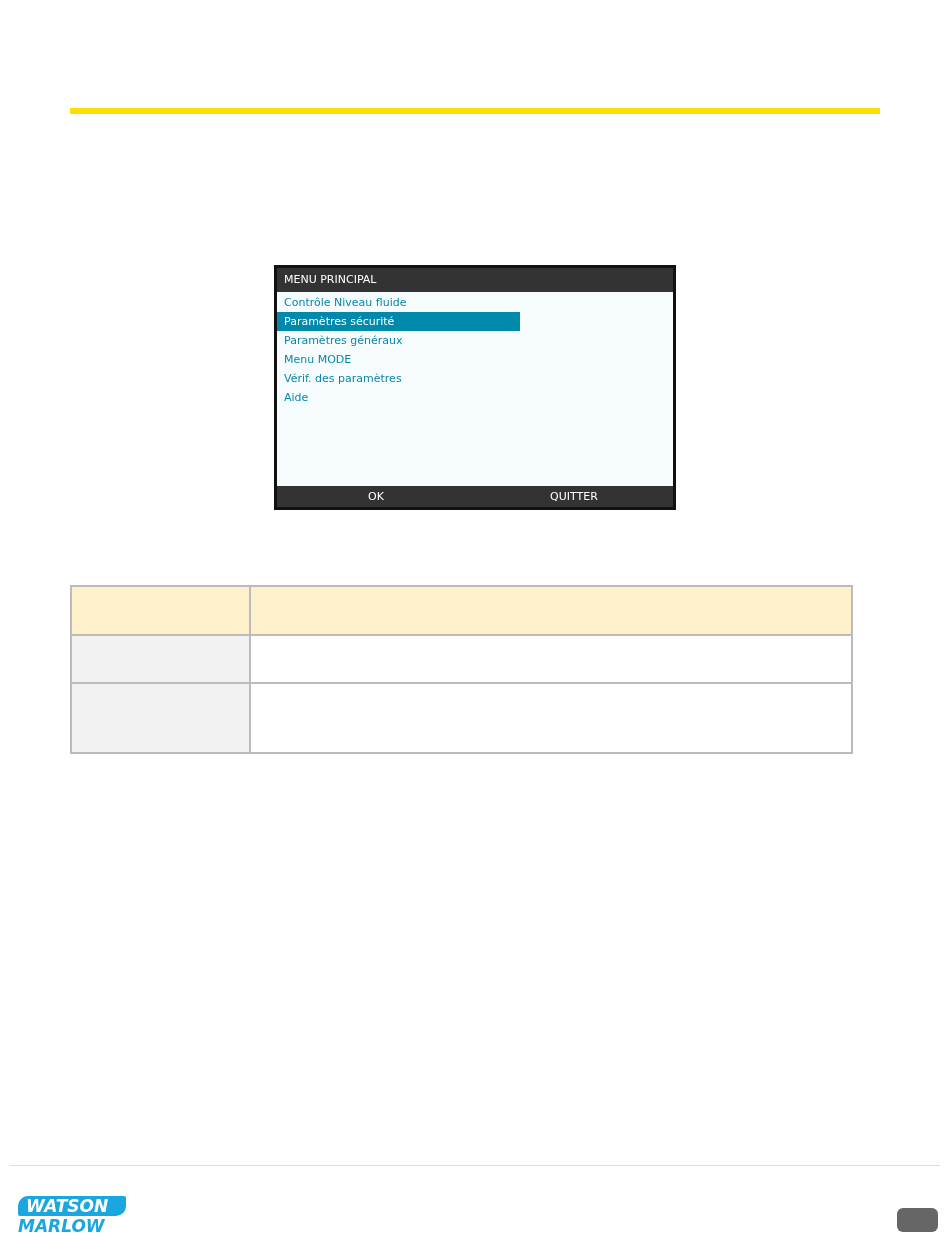 This screenshot has width=950, height=1254. I want to click on menu-item: Paramètres sécurité, so click(398, 321).